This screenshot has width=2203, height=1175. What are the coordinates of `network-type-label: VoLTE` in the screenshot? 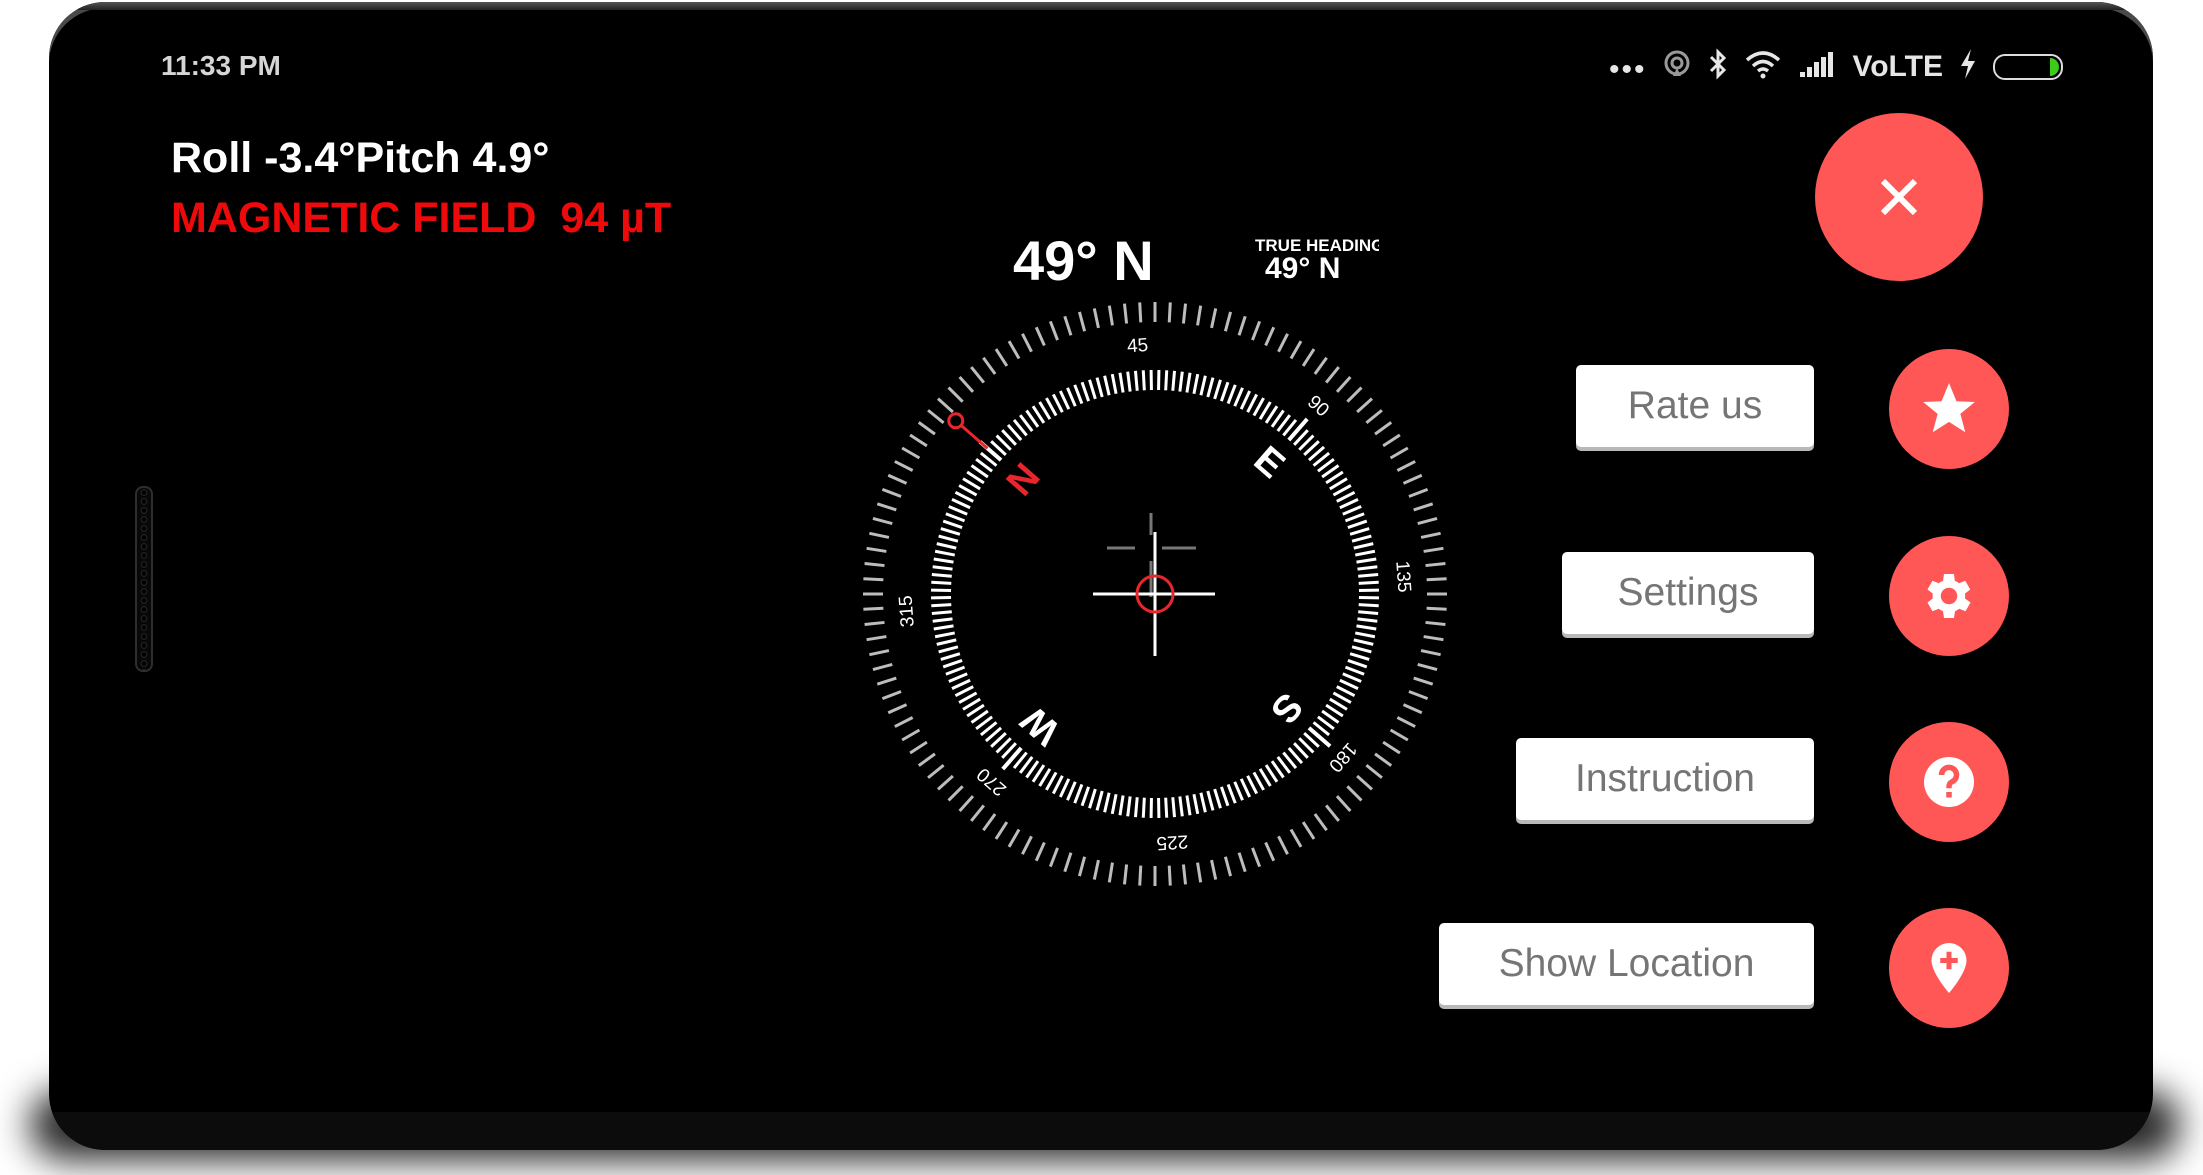 It's located at (1897, 66).